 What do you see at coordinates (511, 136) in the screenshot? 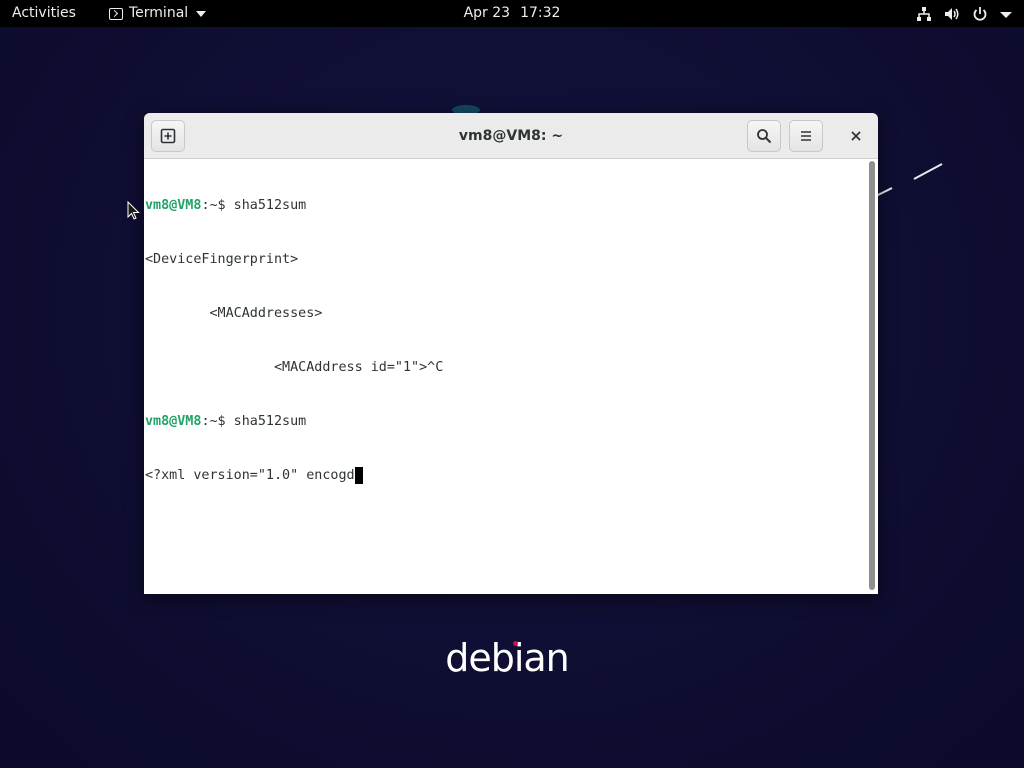
I see `terminal-headerbar: vm8@VM8: ~` at bounding box center [511, 136].